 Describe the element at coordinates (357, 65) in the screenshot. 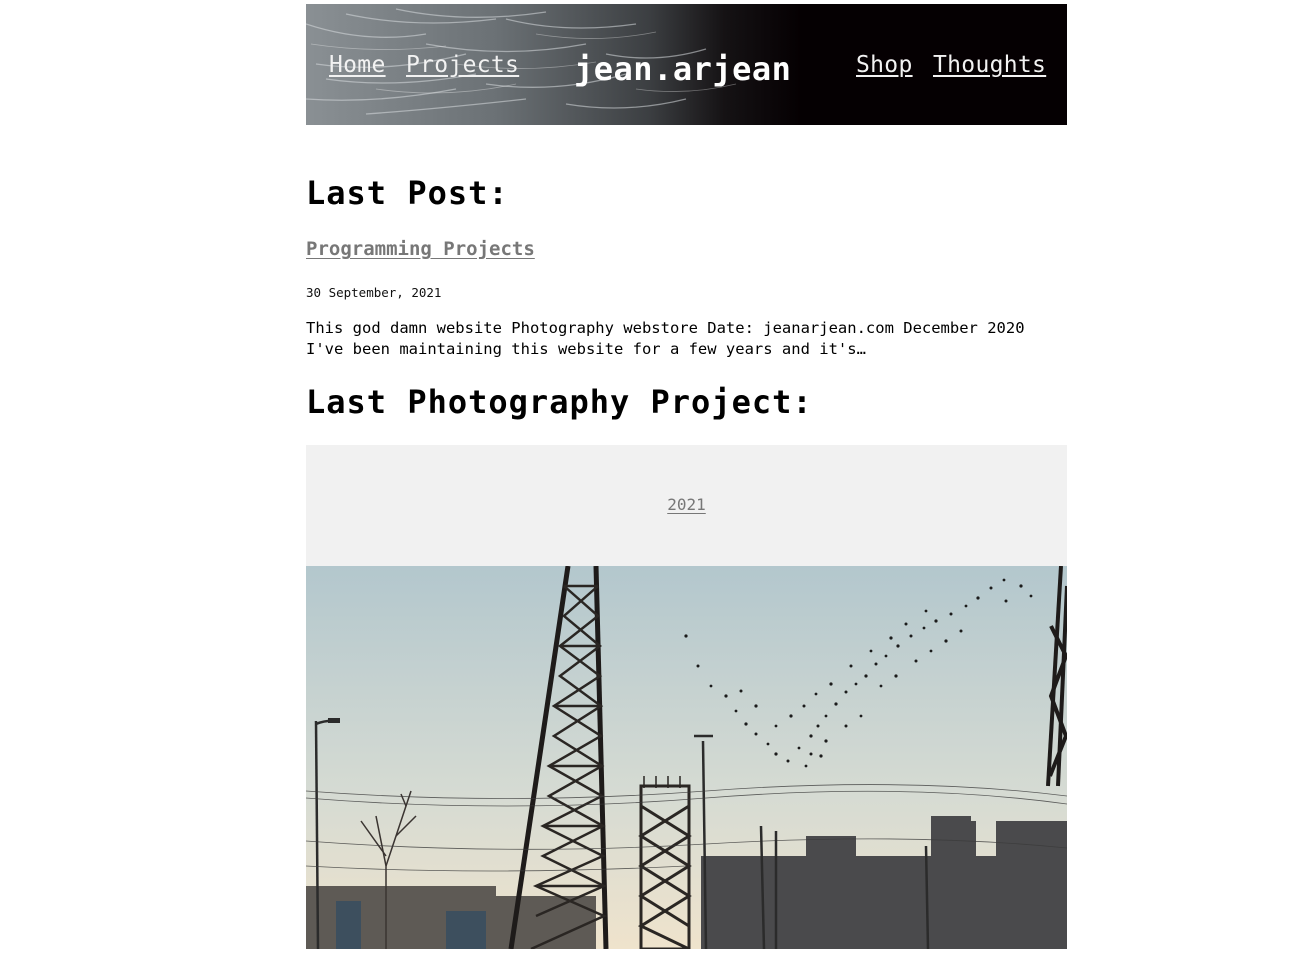

I see `nav-home-link: Home` at that location.